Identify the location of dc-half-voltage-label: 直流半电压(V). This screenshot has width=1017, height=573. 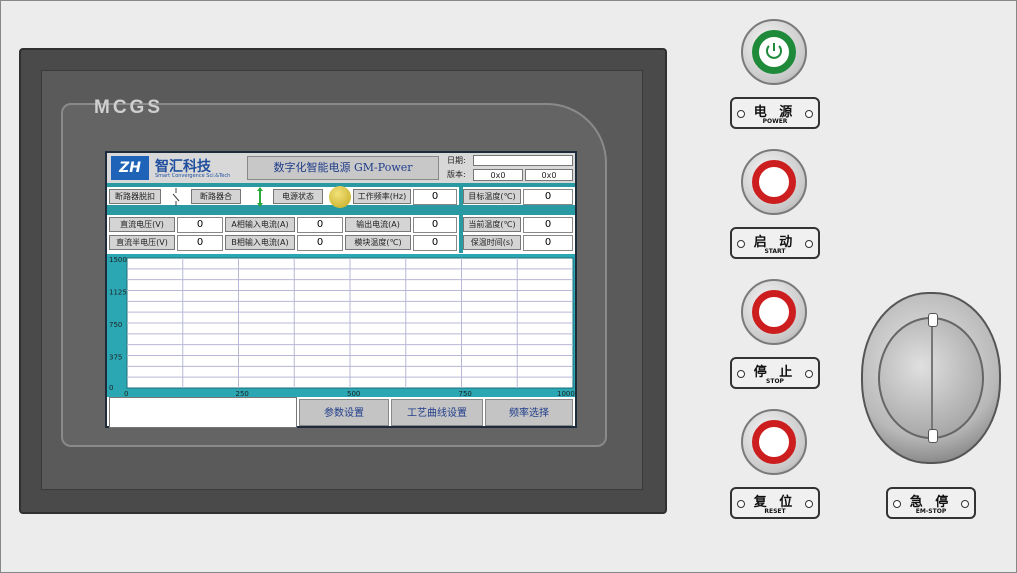
(142, 242).